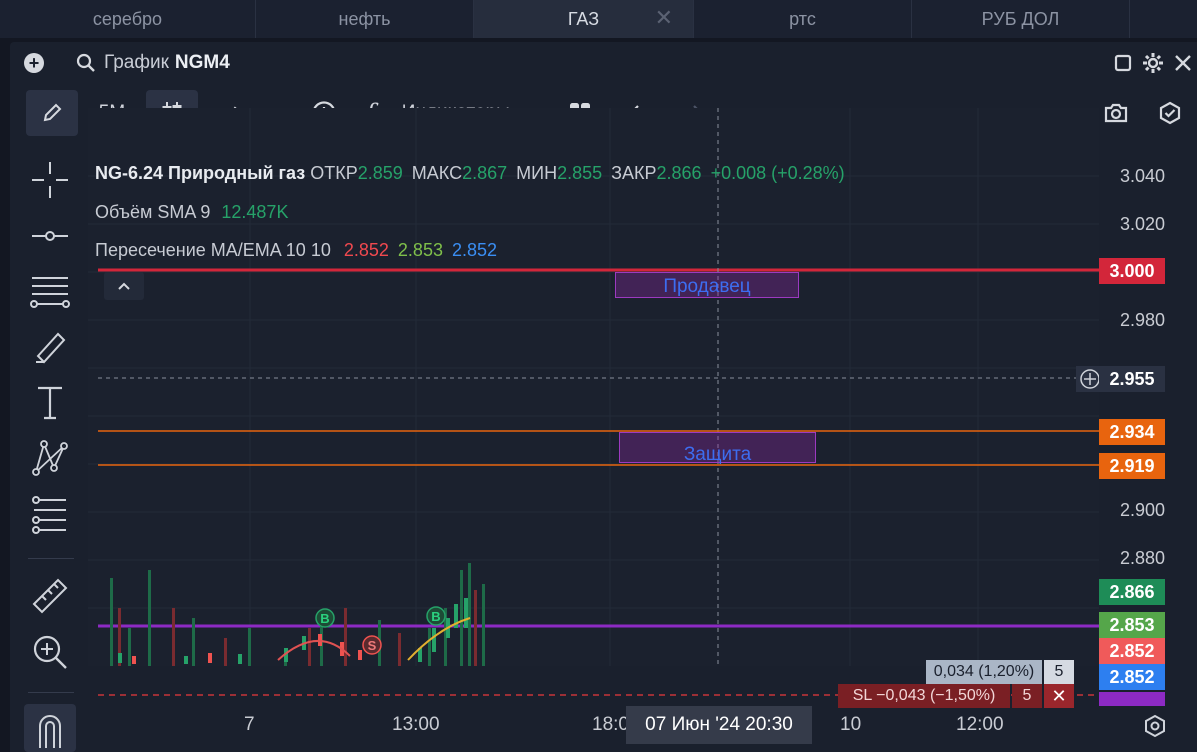  Describe the element at coordinates (980, 724) in the screenshot. I see `time-tick: 12:00` at that location.